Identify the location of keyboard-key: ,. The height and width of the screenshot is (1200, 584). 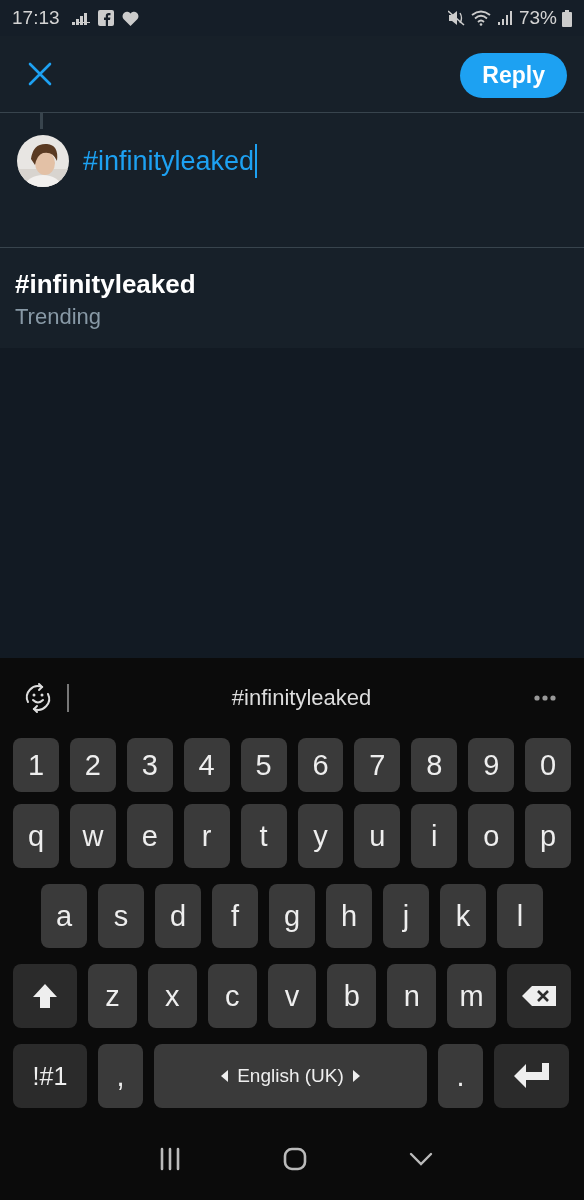
(120, 1076).